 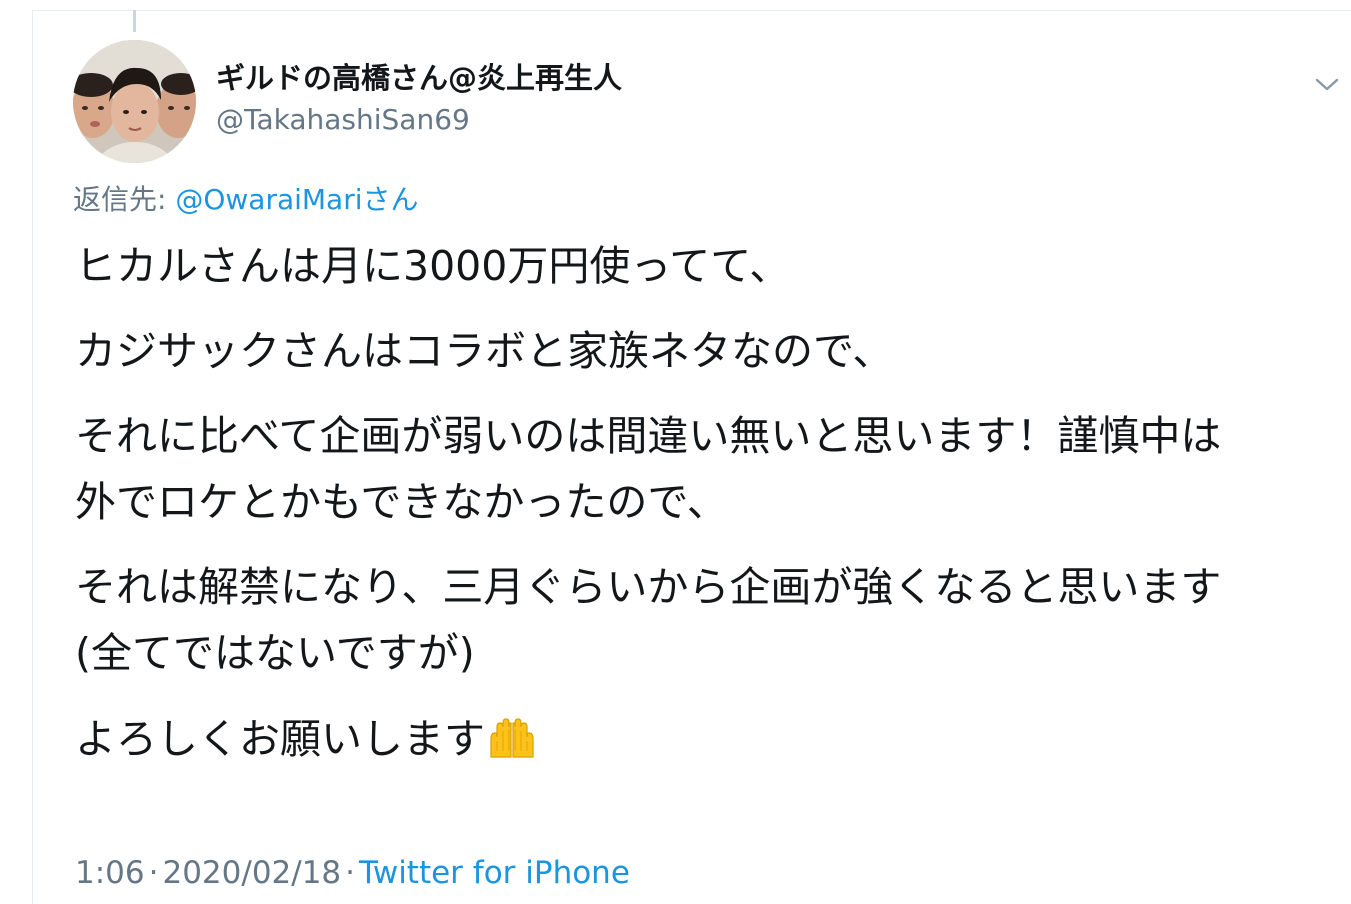 I want to click on tweet-text-line: それに比べて企画が弱いのは間違い無いと思います！謹慎中は, so click(x=648, y=436).